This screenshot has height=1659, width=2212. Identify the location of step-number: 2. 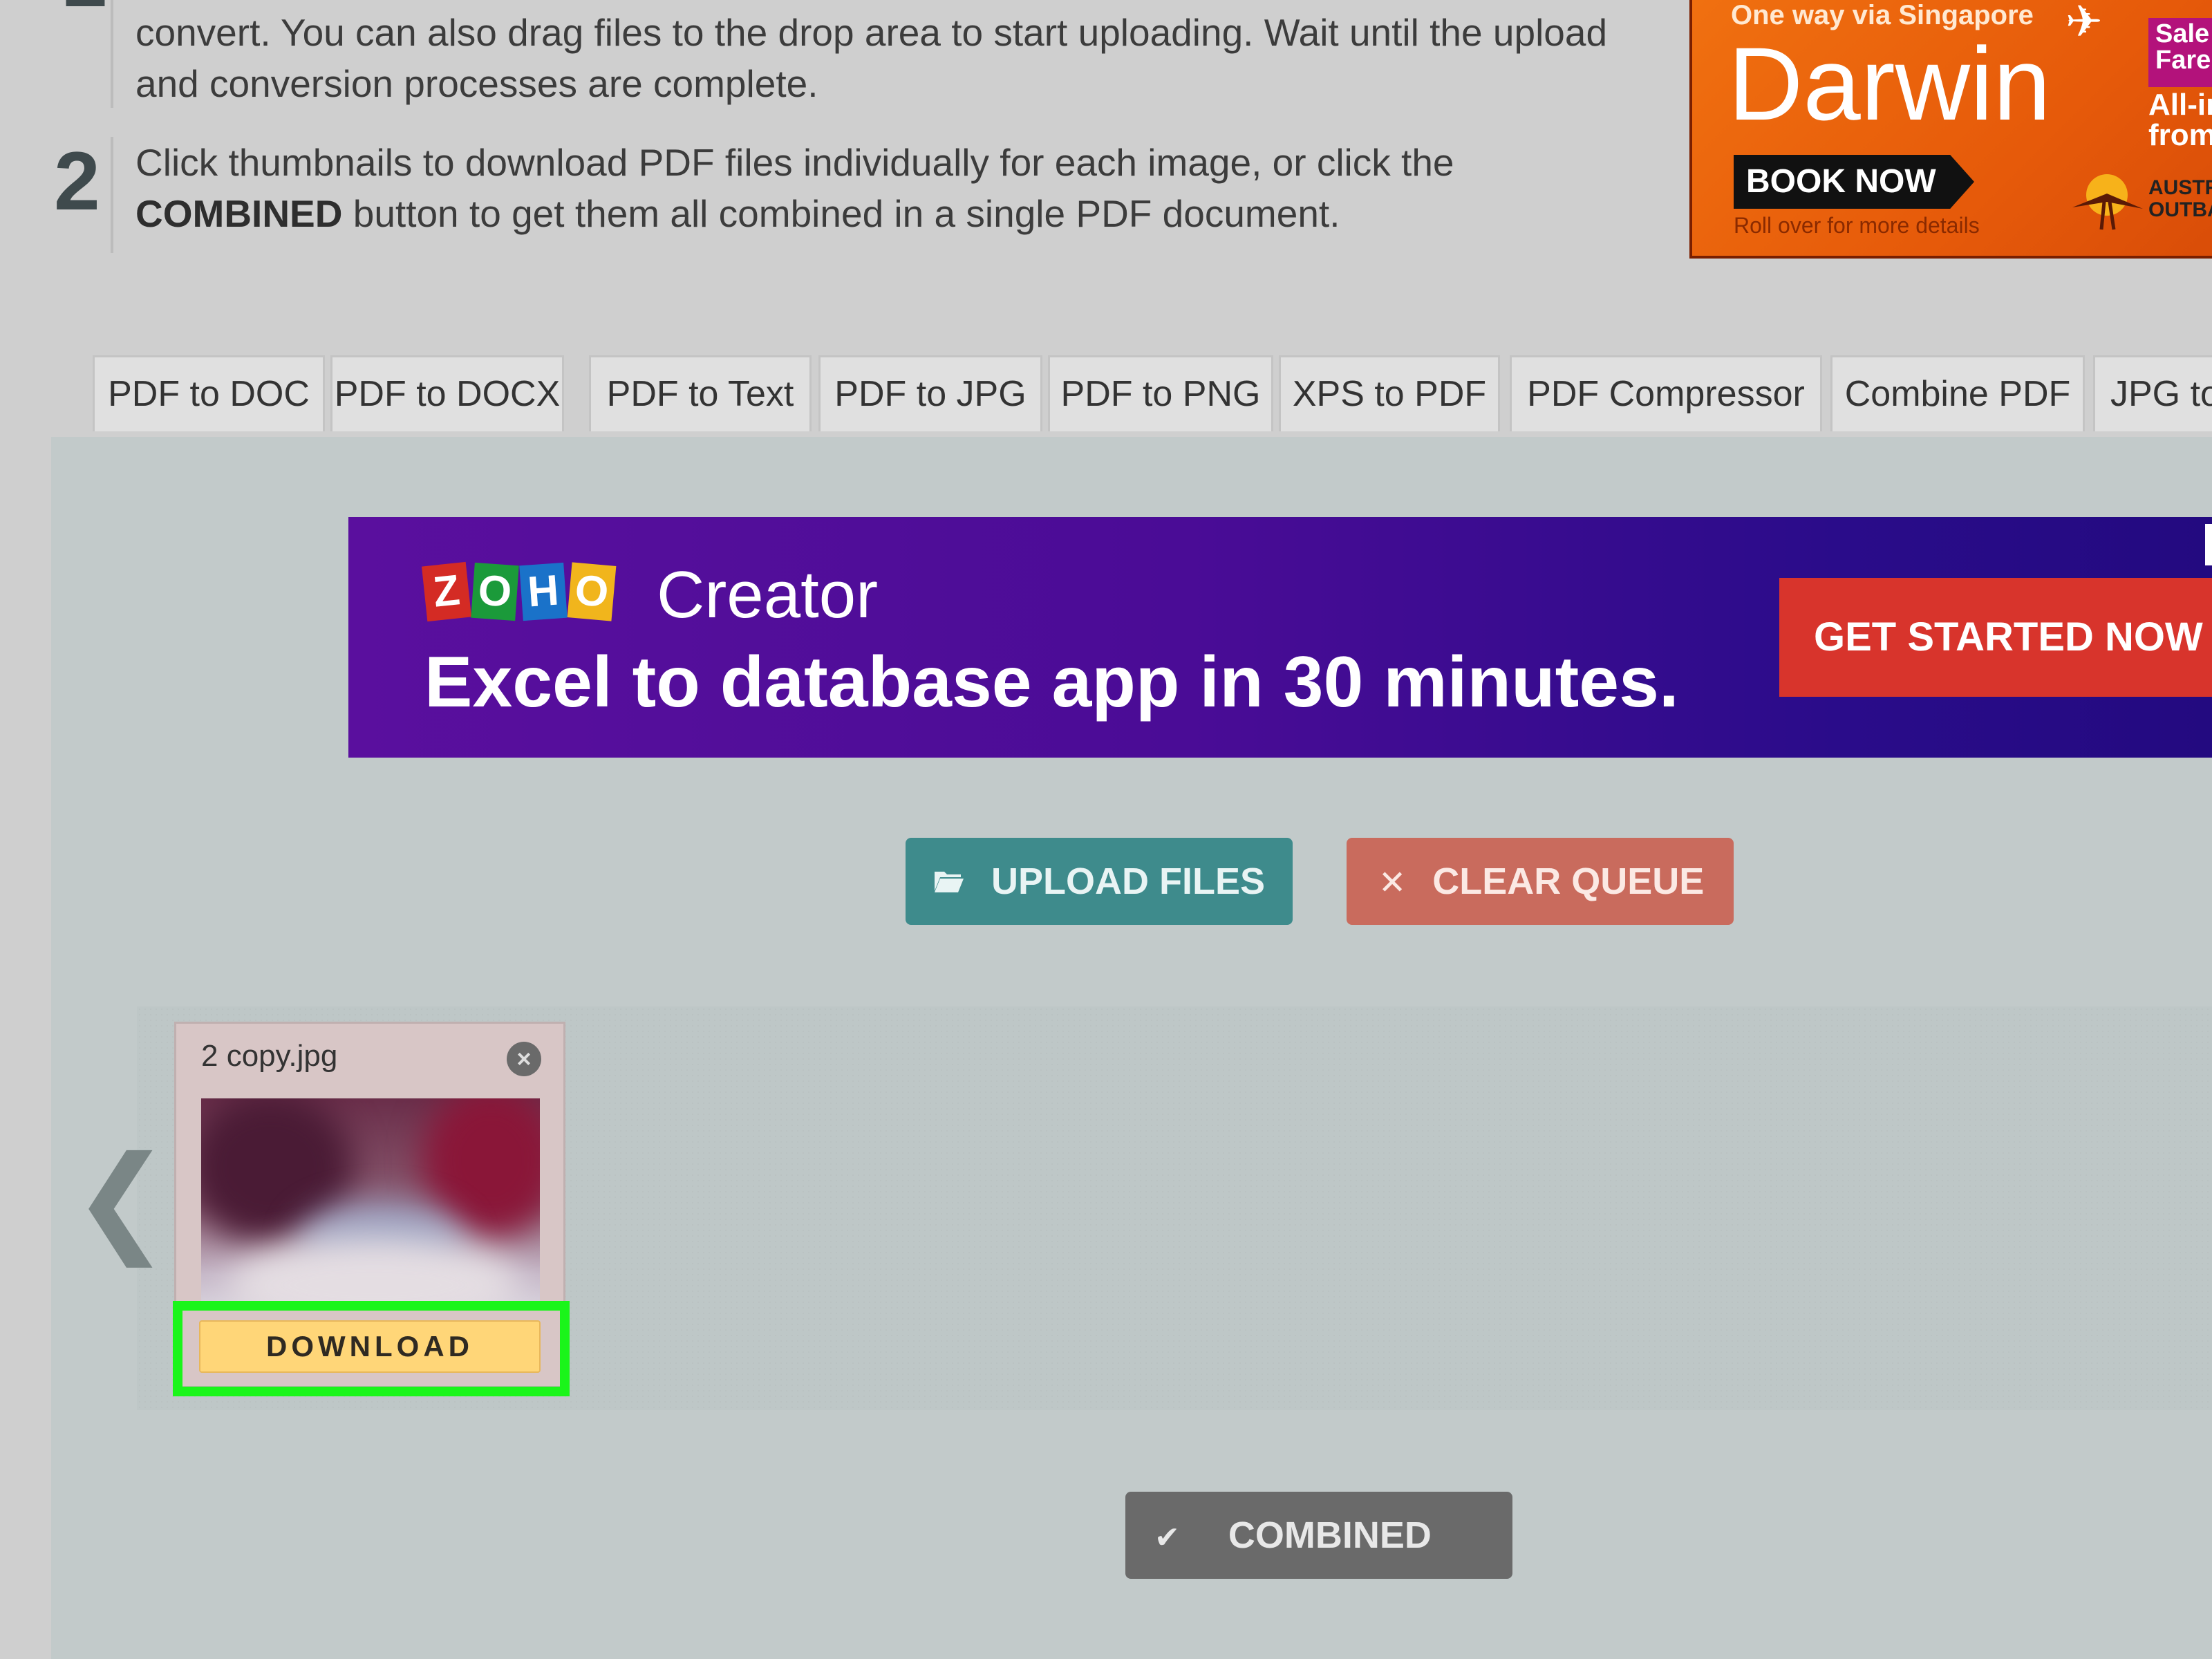
(77, 181).